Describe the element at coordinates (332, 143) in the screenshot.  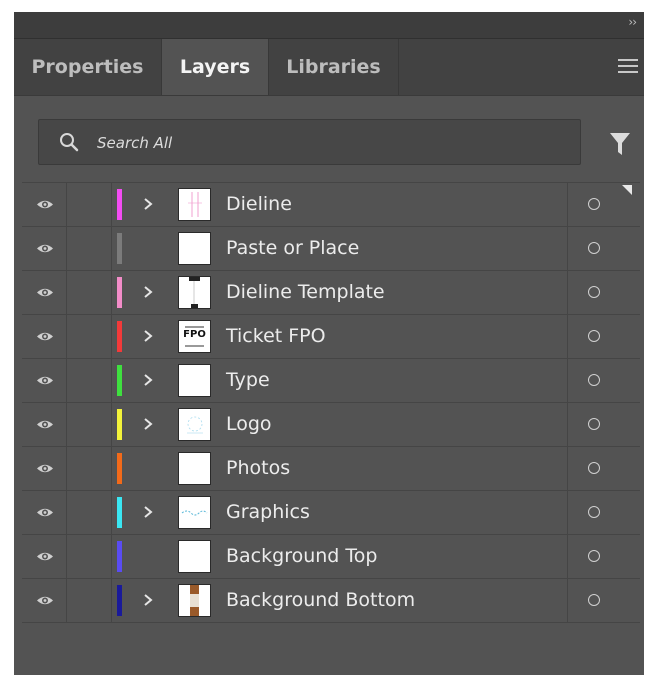
I see `search-input` at that location.